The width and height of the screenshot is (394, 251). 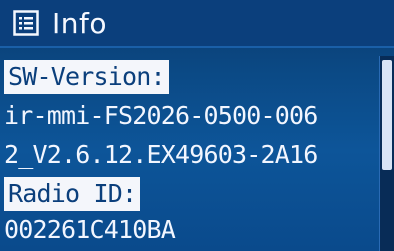 I want to click on list-icon-graphic, so click(x=26, y=23).